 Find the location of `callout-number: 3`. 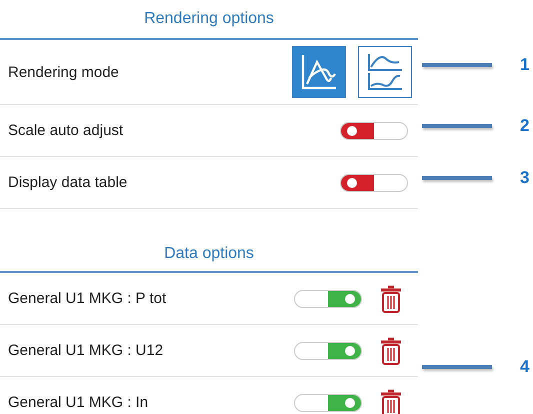

callout-number: 3 is located at coordinates (525, 178).